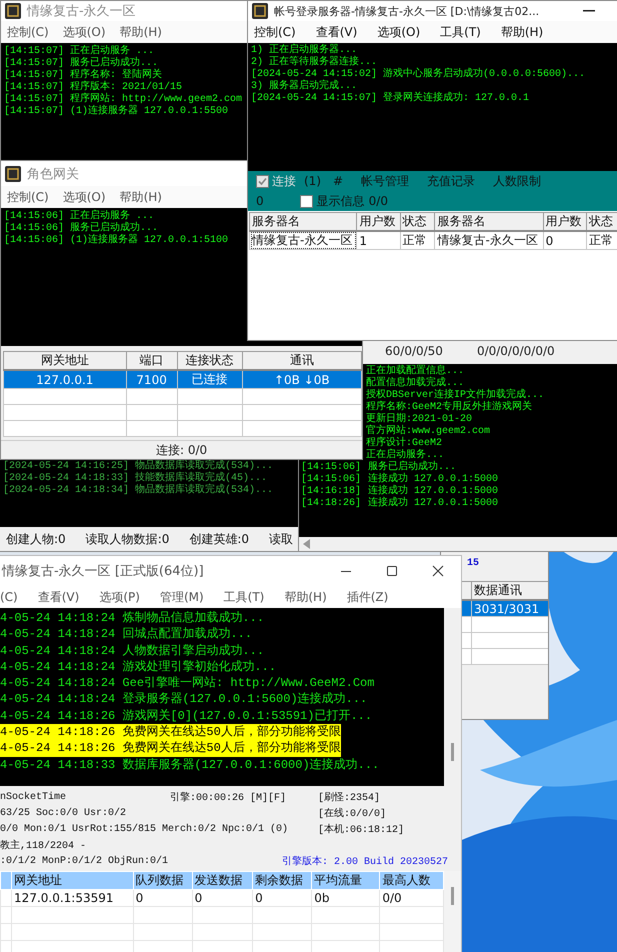 Image resolution: width=617 pixels, height=952 pixels. I want to click on log-line: [14:15:07] 程序名称: 登陆网关, so click(83, 75).